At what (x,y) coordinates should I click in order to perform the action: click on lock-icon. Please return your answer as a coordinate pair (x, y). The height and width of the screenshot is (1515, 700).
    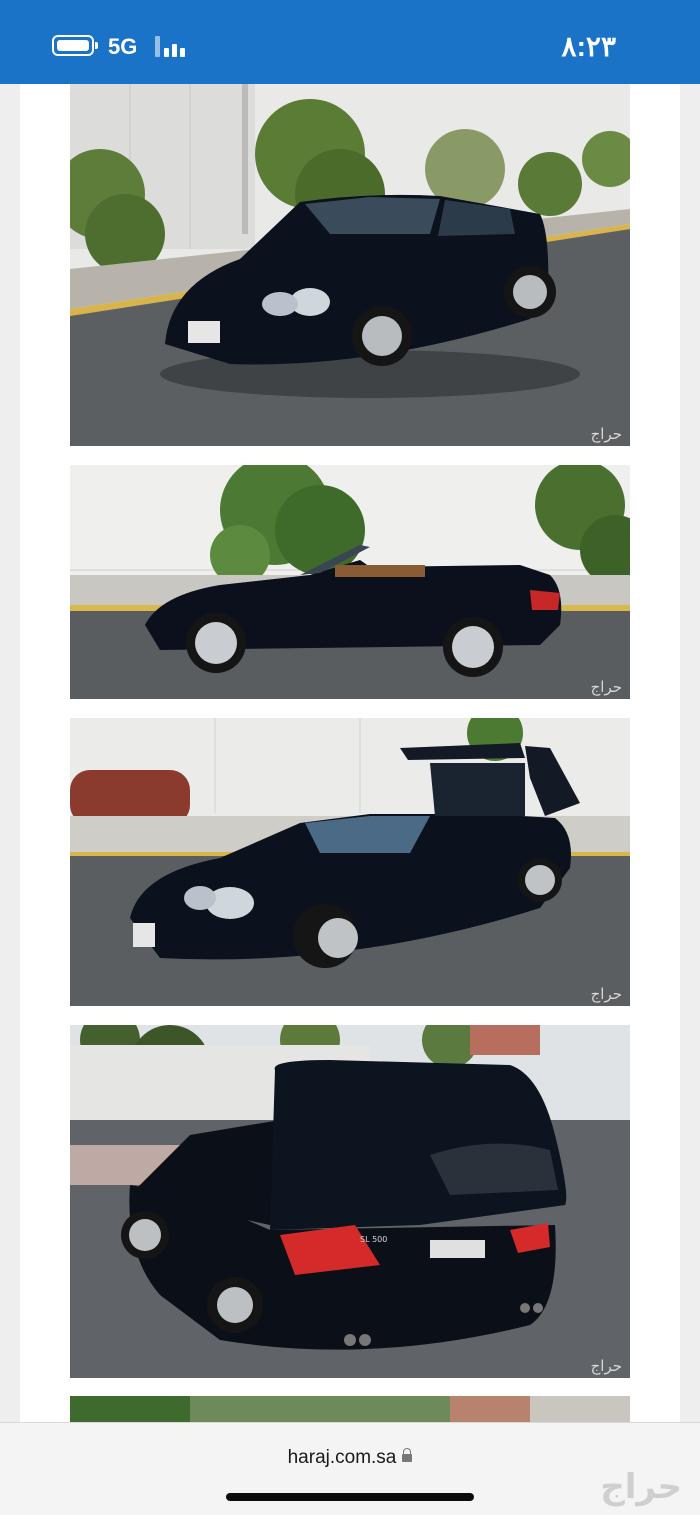
    Looking at the image, I should click on (407, 1455).